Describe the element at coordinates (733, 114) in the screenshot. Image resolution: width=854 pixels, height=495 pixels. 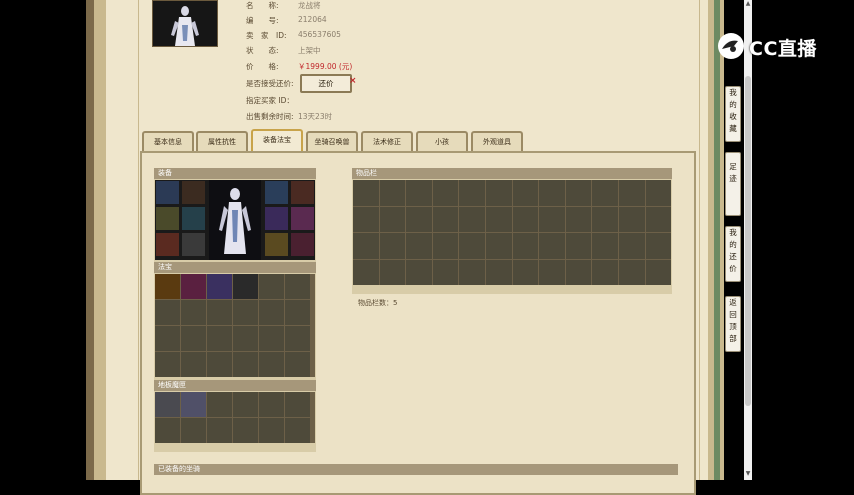
I see `favorites-button: 我的收藏` at that location.